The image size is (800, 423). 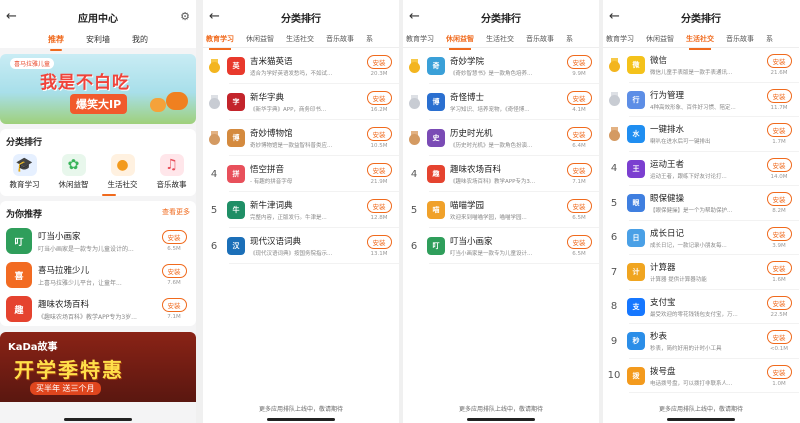 What do you see at coordinates (701, 376) in the screenshot?
I see `table-row: 10 拨拨号盘 电话拨号盘，可以拨打非联系人... 安装 1.0M` at bounding box center [701, 376].